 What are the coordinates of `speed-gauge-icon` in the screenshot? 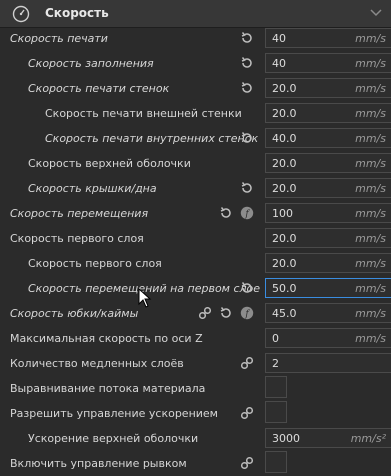 It's located at (21, 14).